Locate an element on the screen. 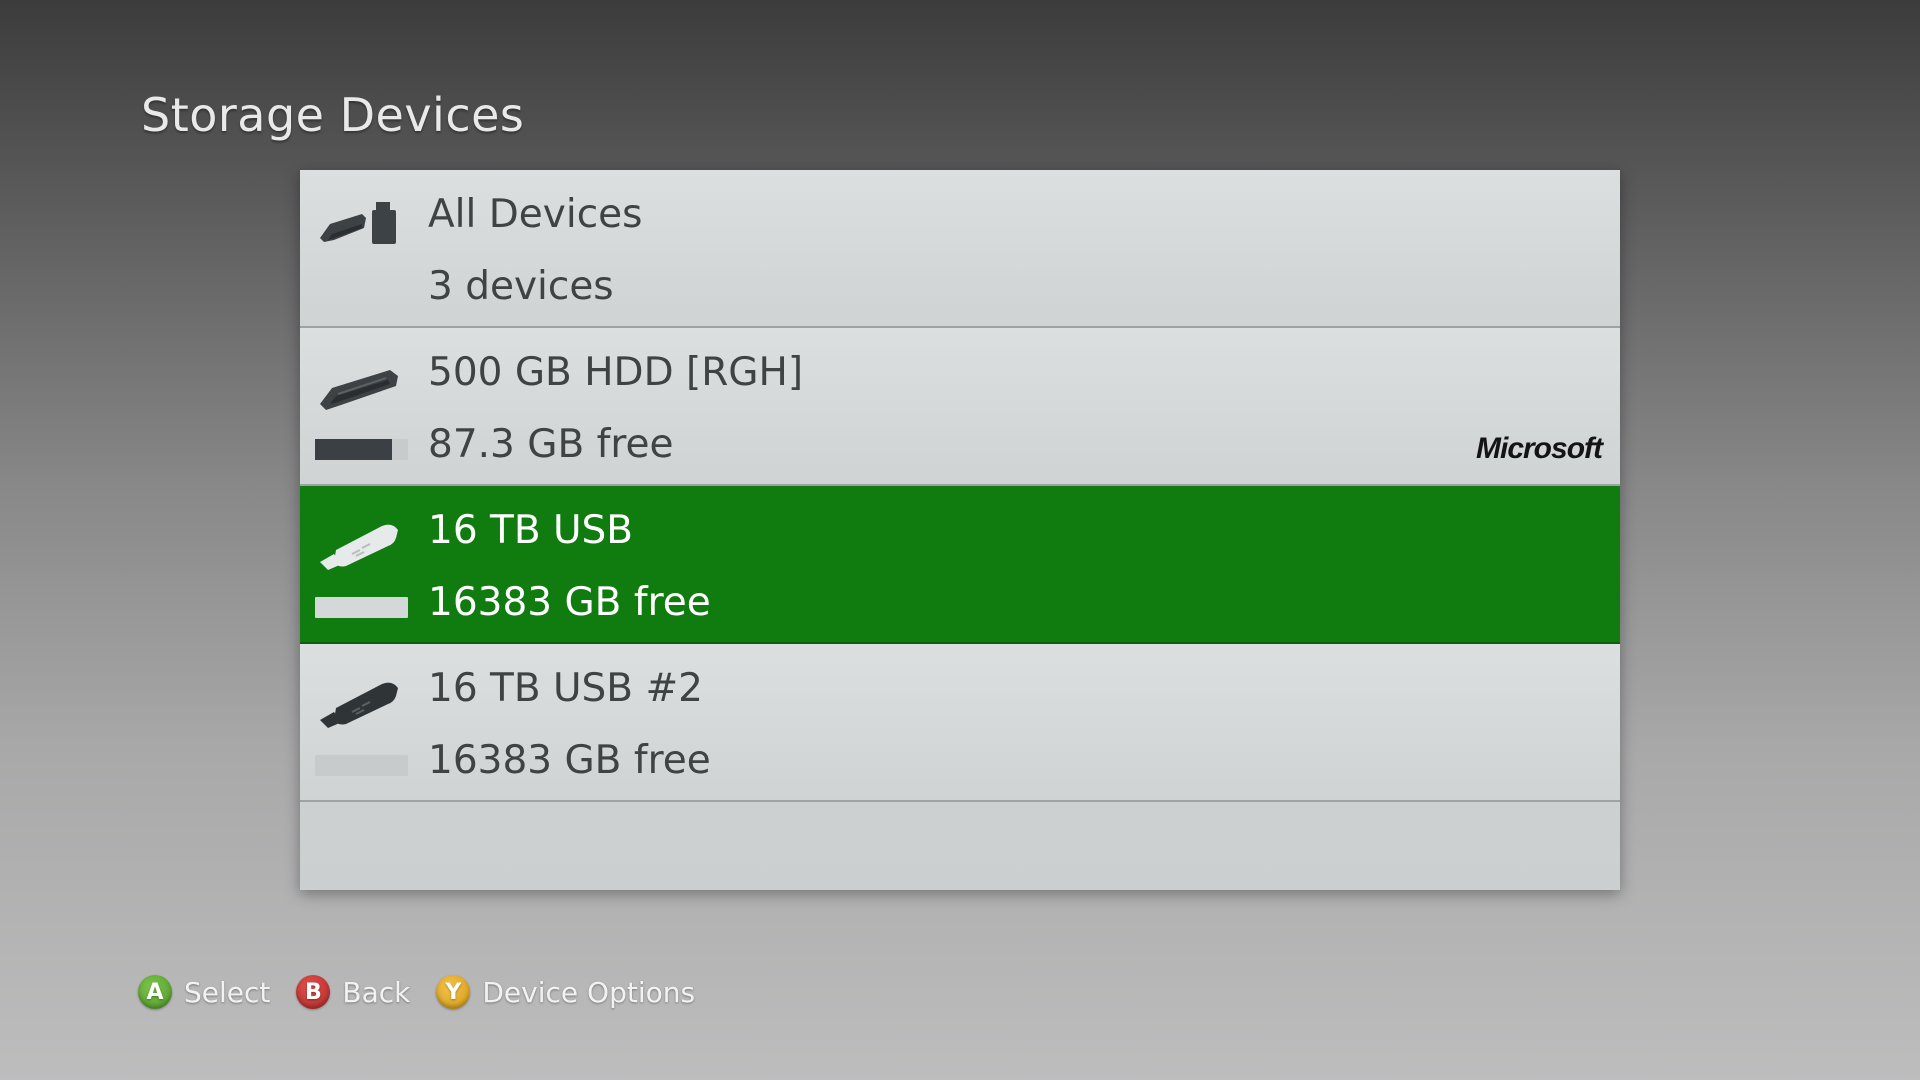 This screenshot has width=1920, height=1080. b-button-icon: B is located at coordinates (313, 992).